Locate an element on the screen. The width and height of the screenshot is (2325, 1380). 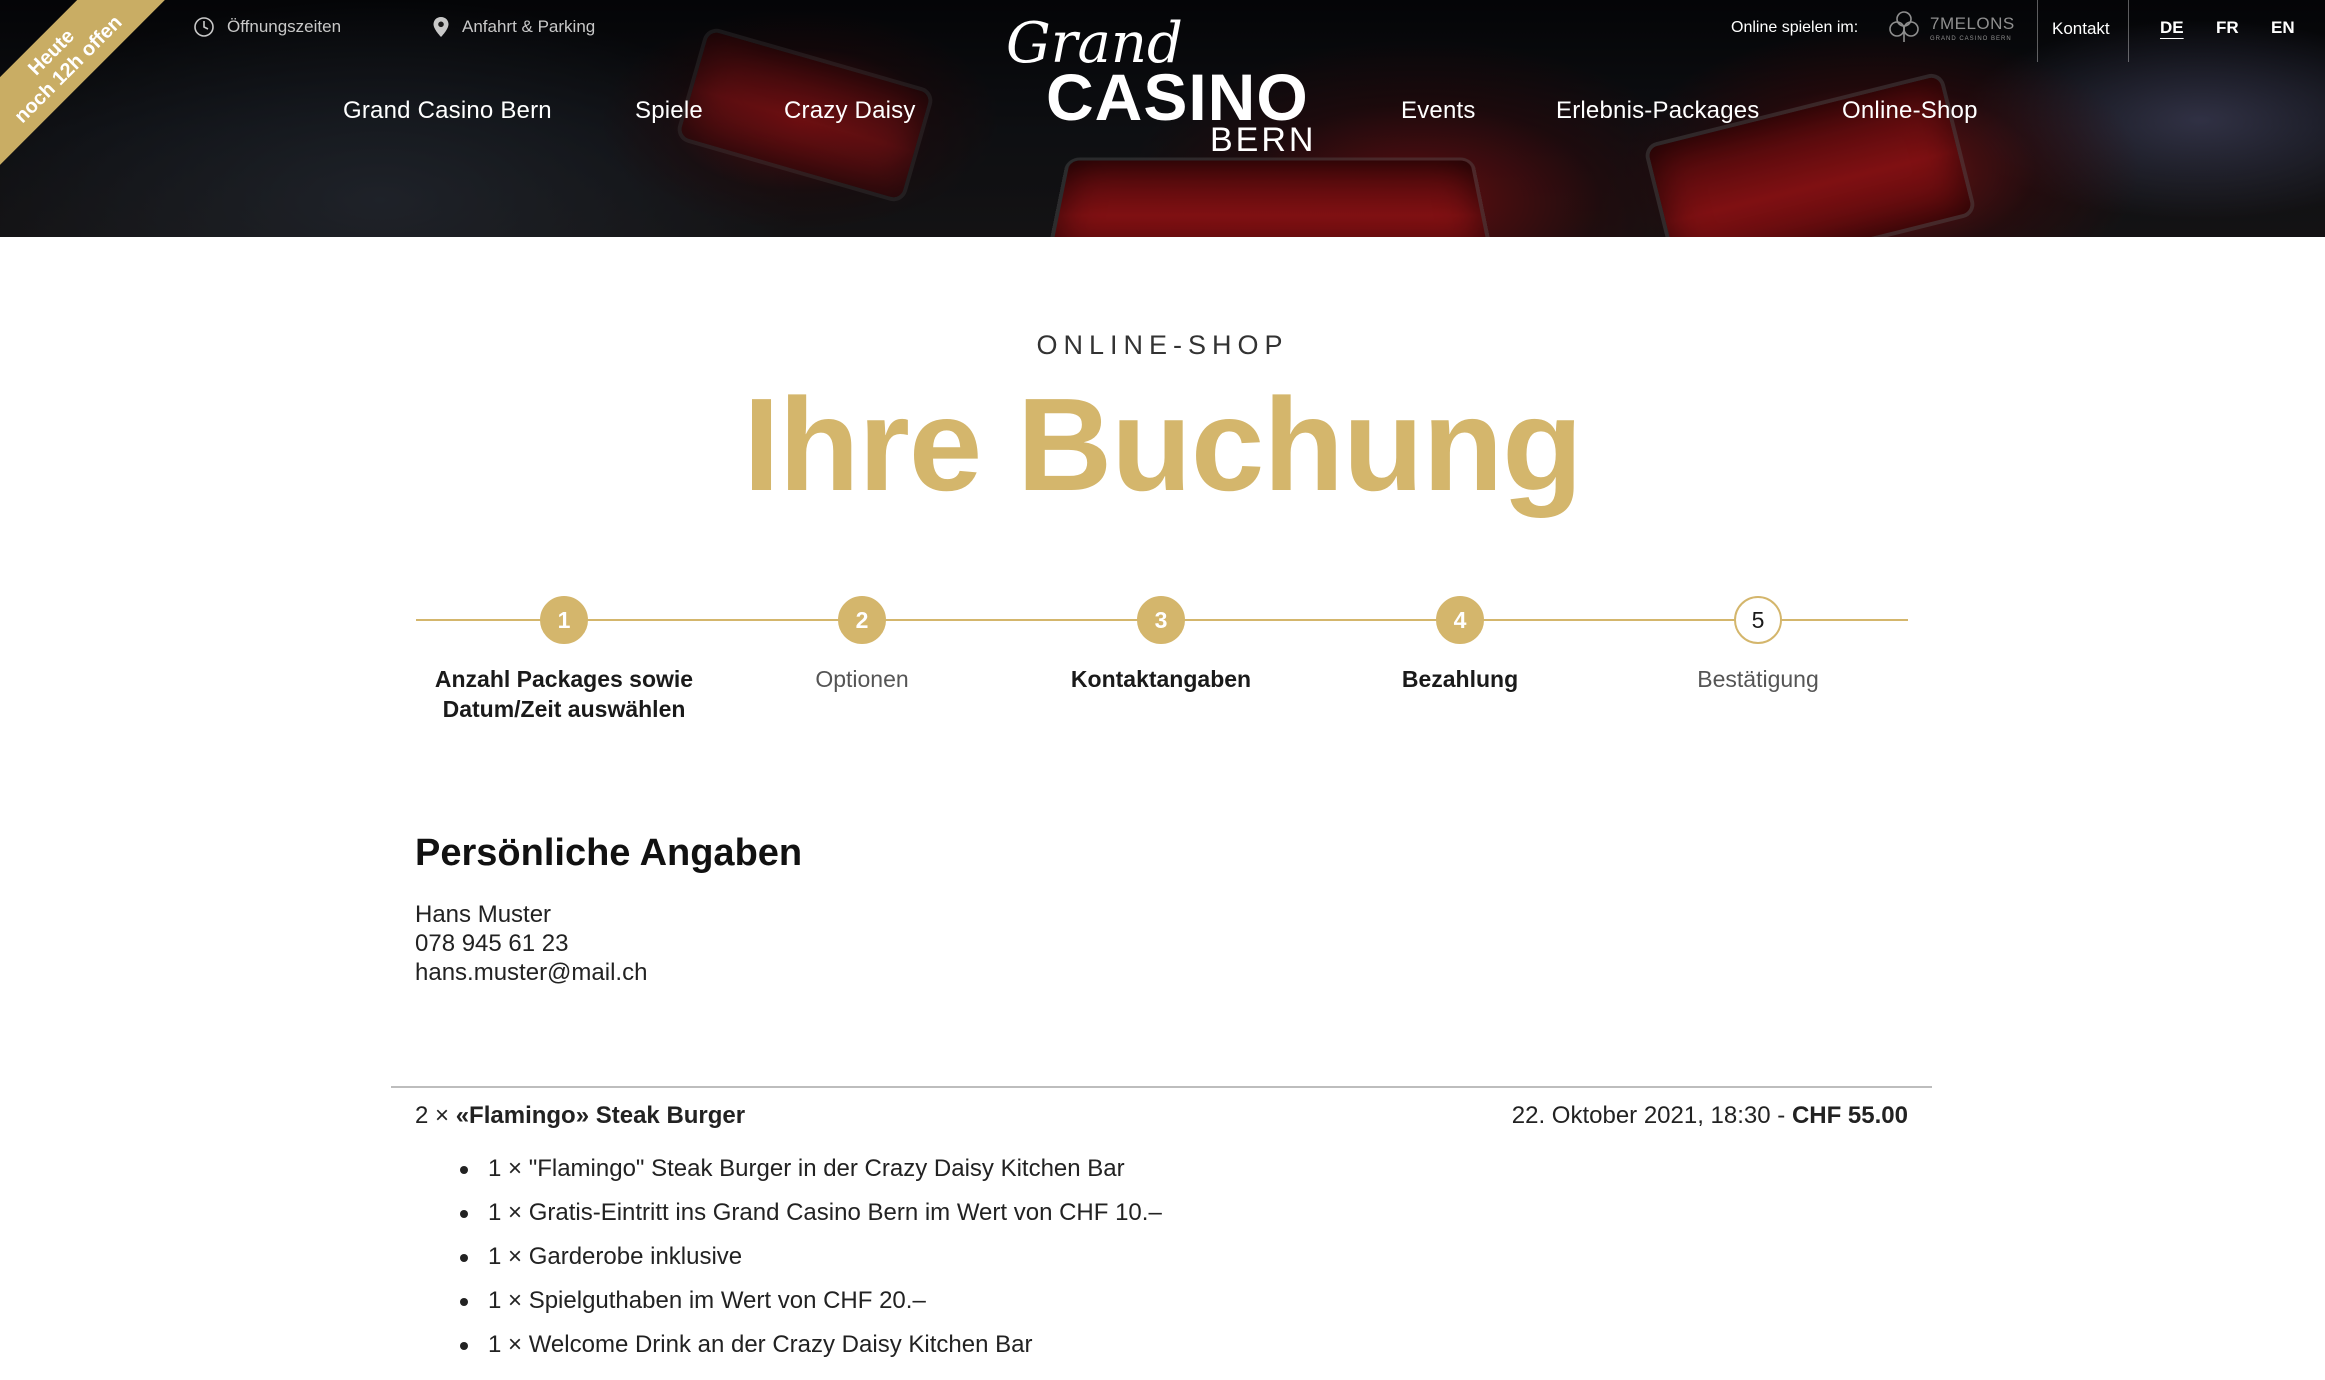
7melons-brand: 7MELONS is located at coordinates (1972, 23).